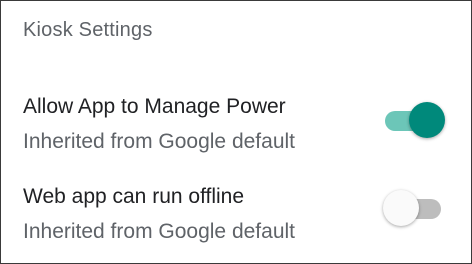  What do you see at coordinates (88, 30) in the screenshot?
I see `section-title: Kiosk Settings` at bounding box center [88, 30].